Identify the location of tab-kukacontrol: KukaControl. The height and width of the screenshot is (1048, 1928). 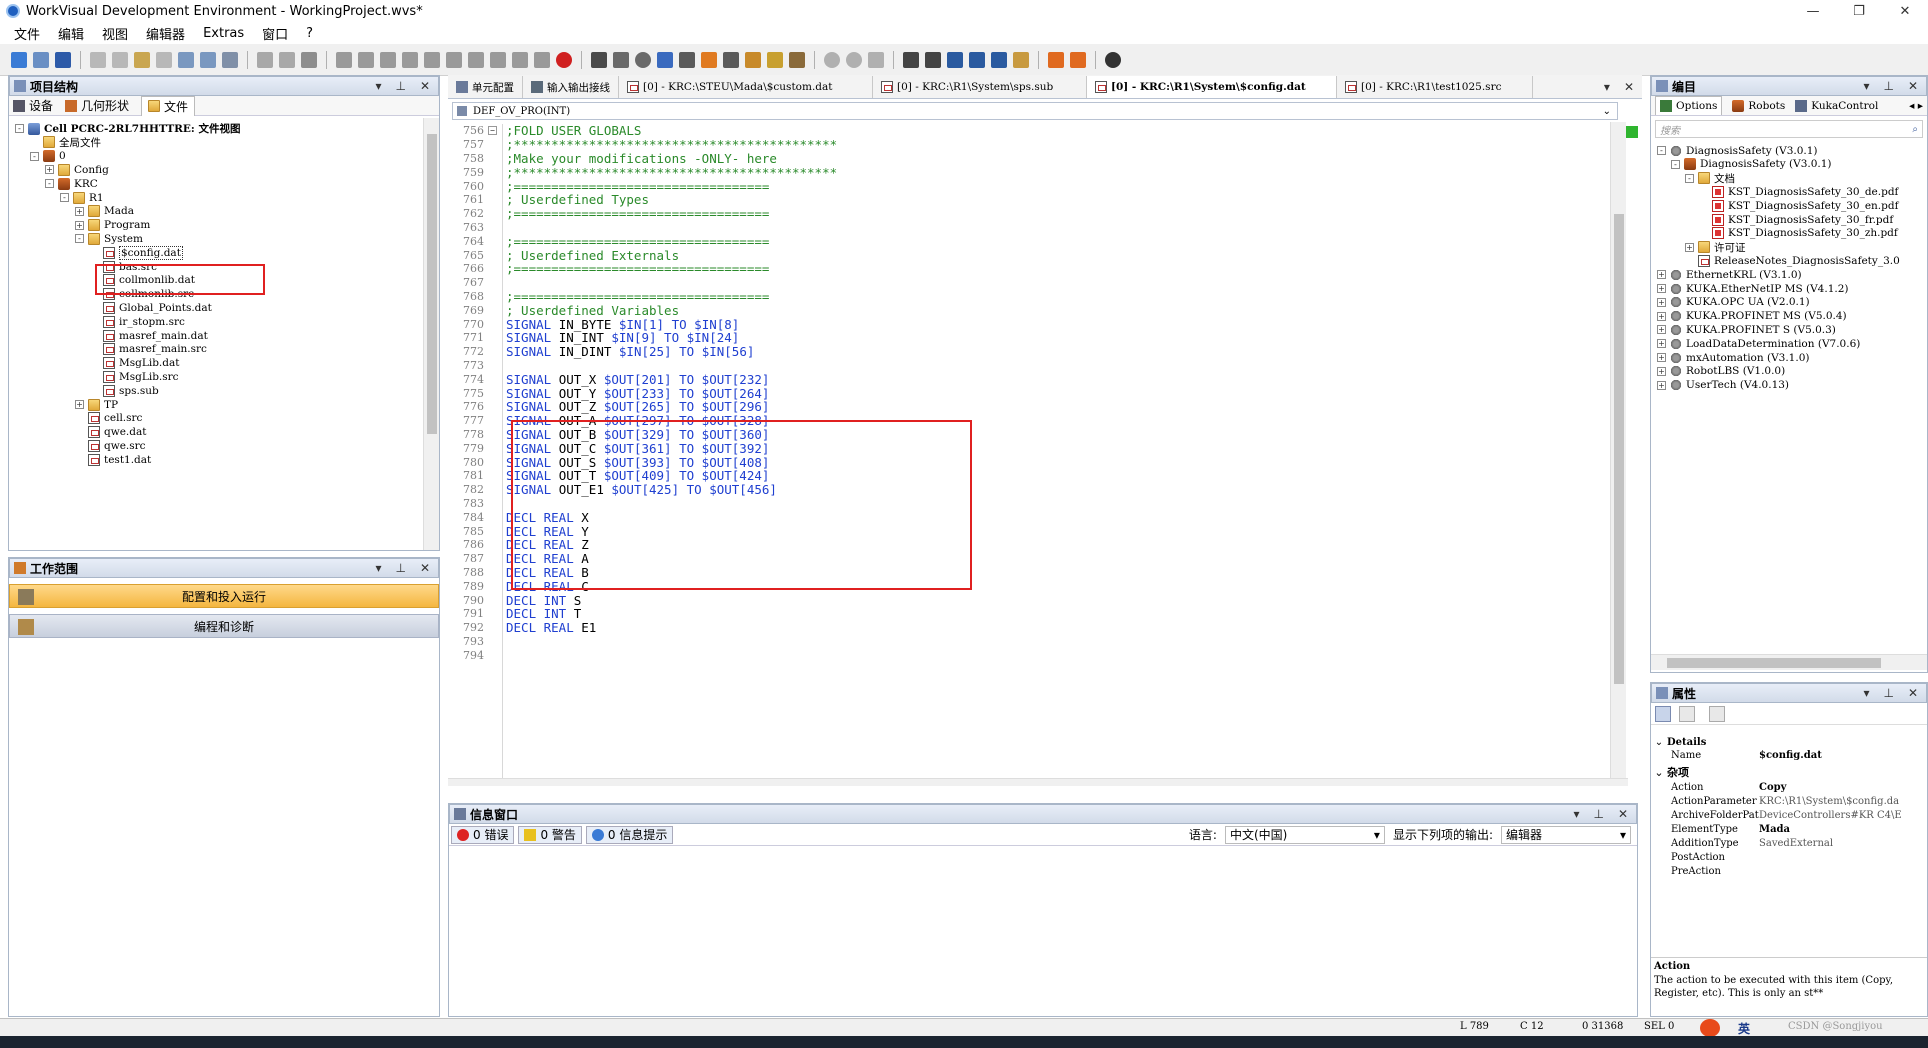
(1836, 105).